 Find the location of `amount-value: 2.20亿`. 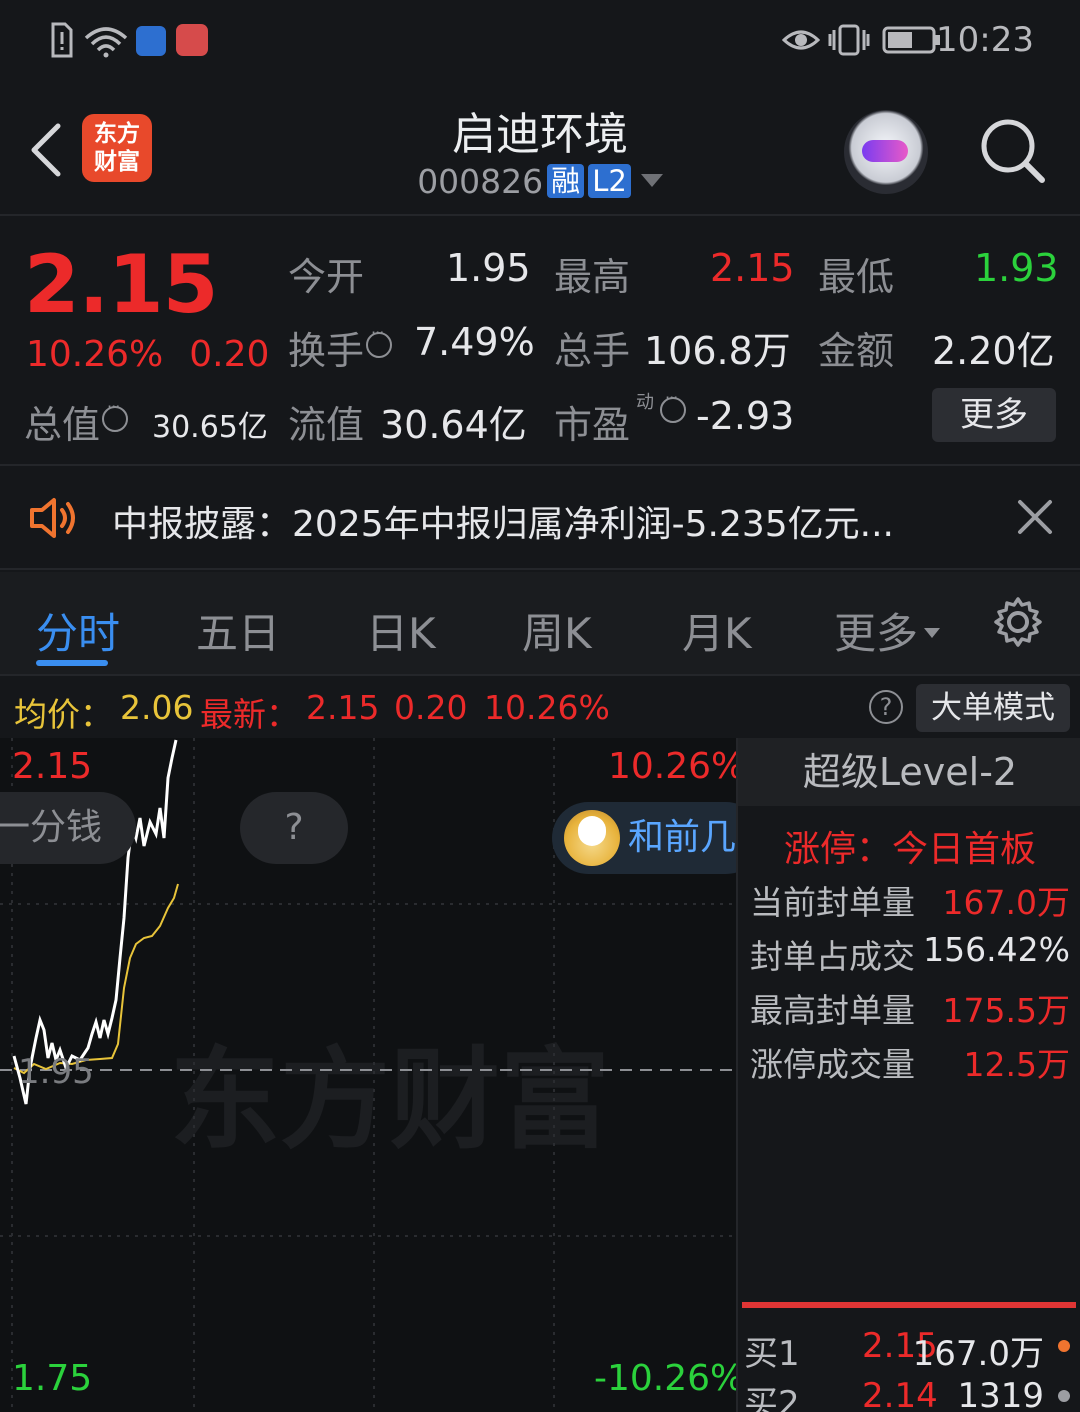

amount-value: 2.20亿 is located at coordinates (993, 351).